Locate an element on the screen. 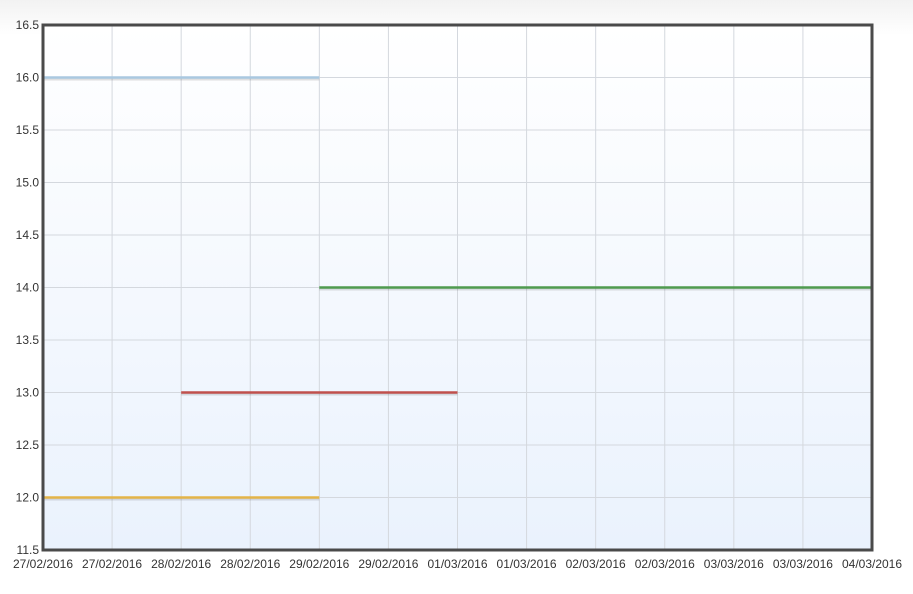  y-tick-label: 12.0 is located at coordinates (28, 498).